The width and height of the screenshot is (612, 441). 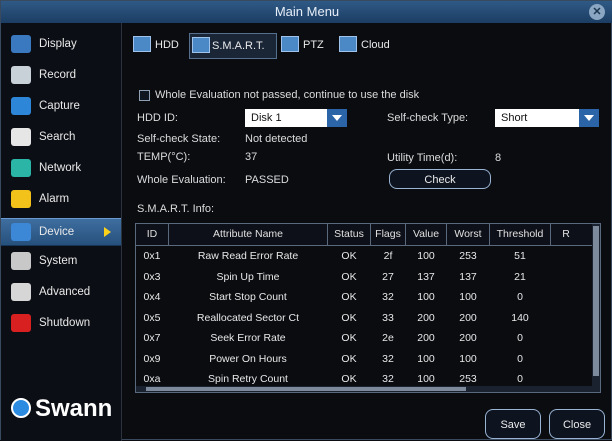 I want to click on search-icon, so click(x=21, y=137).